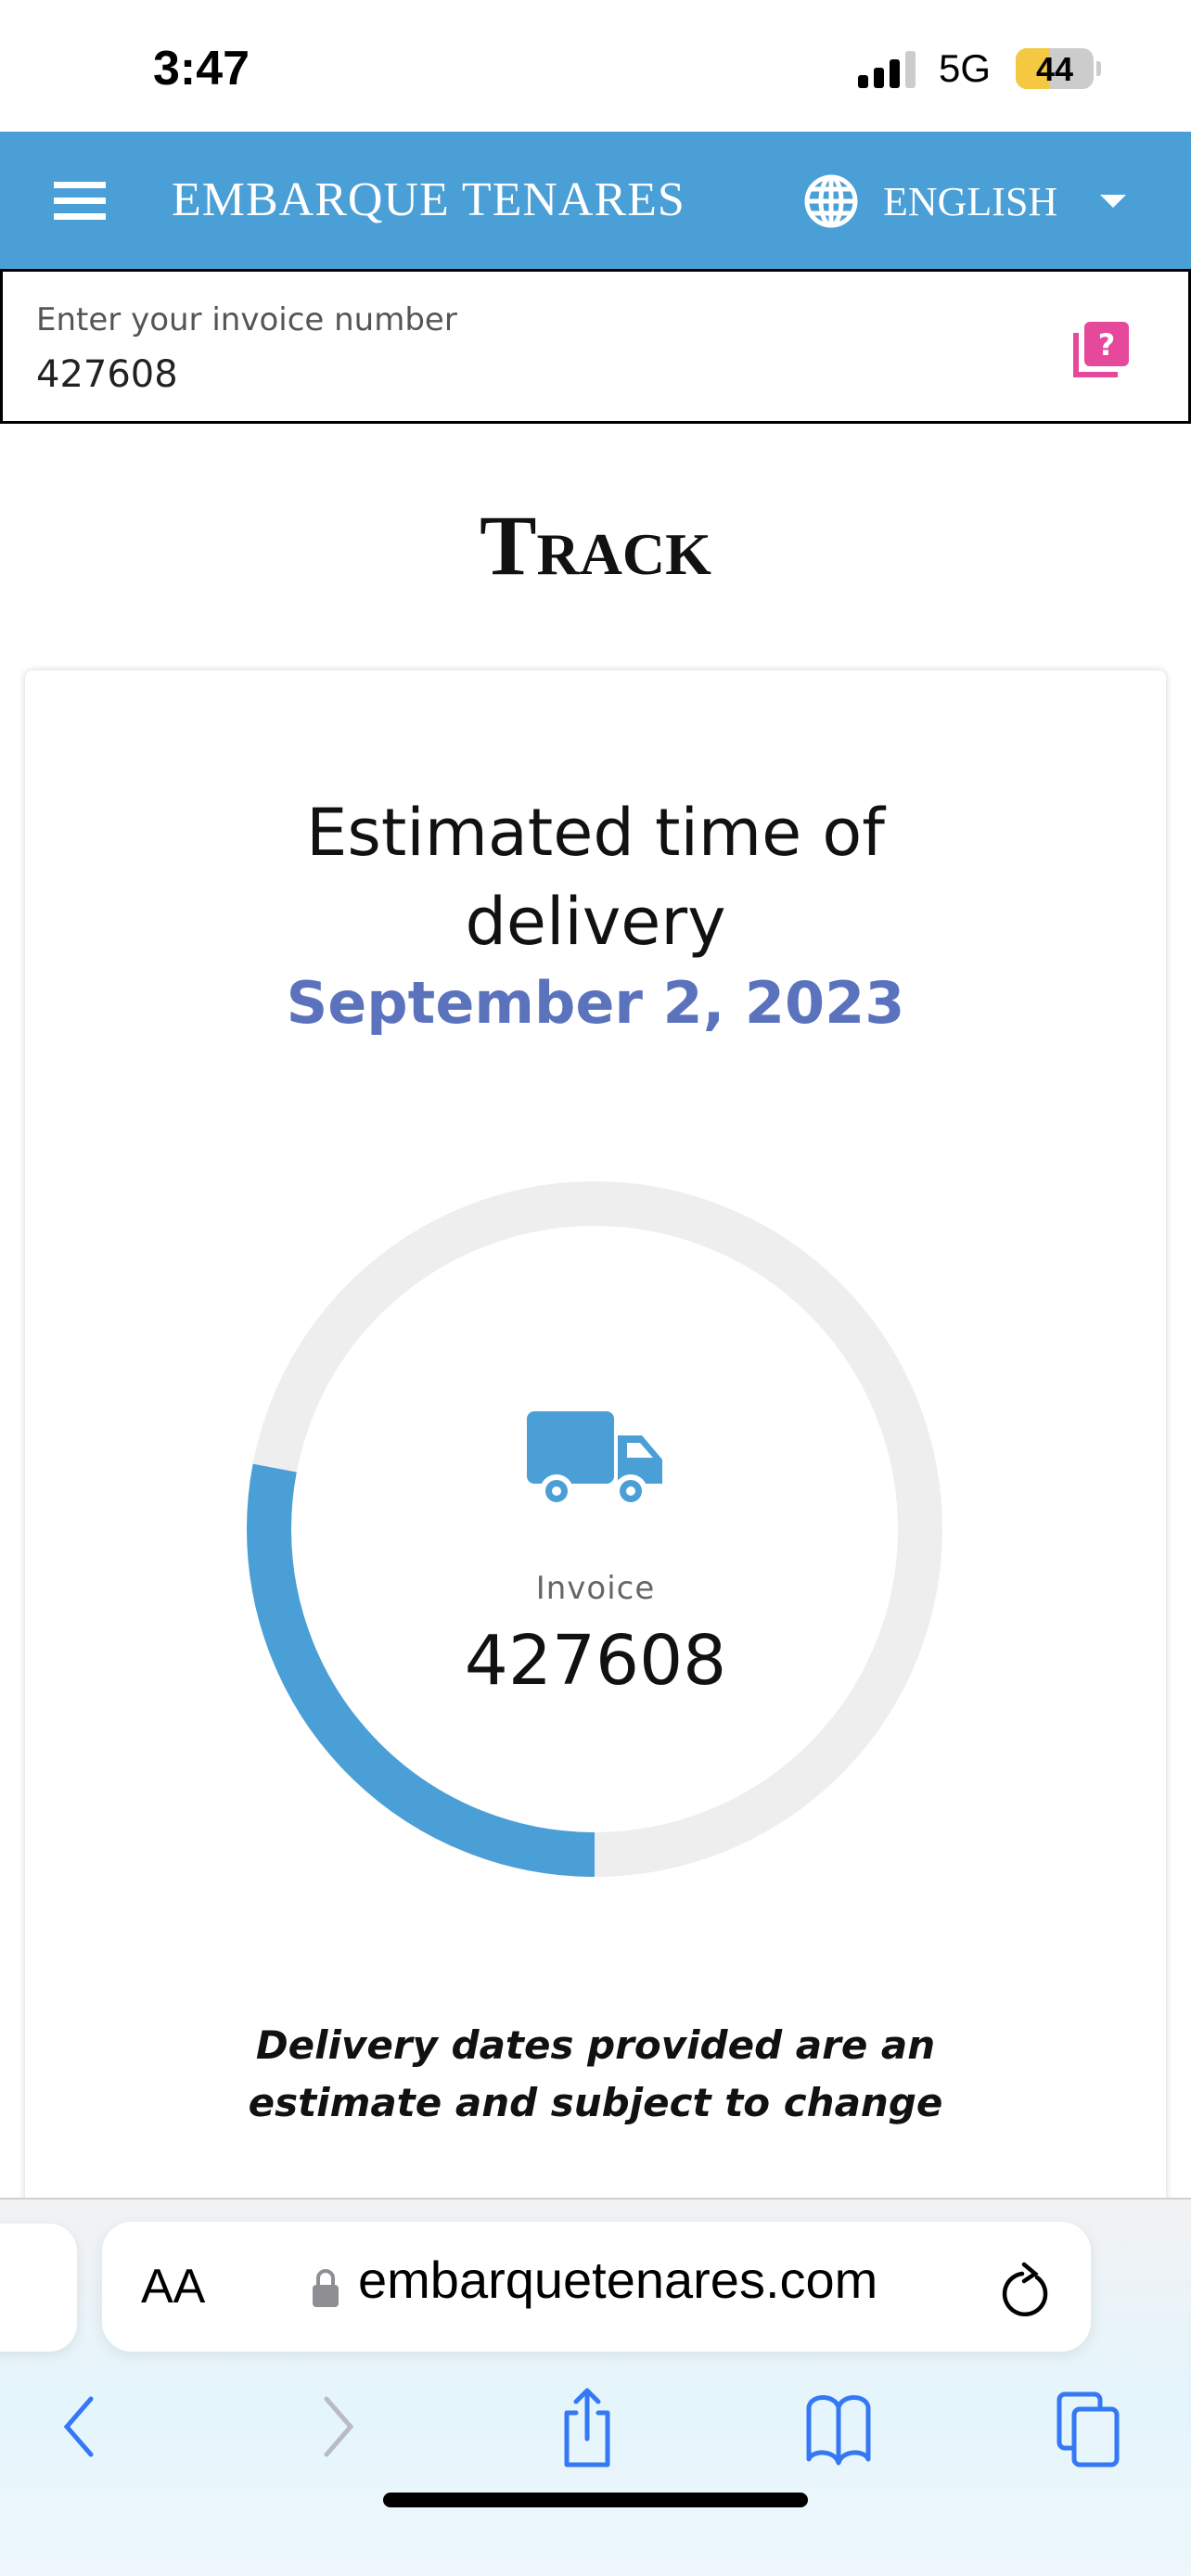  I want to click on language-selector: ENGLISH, so click(970, 201).